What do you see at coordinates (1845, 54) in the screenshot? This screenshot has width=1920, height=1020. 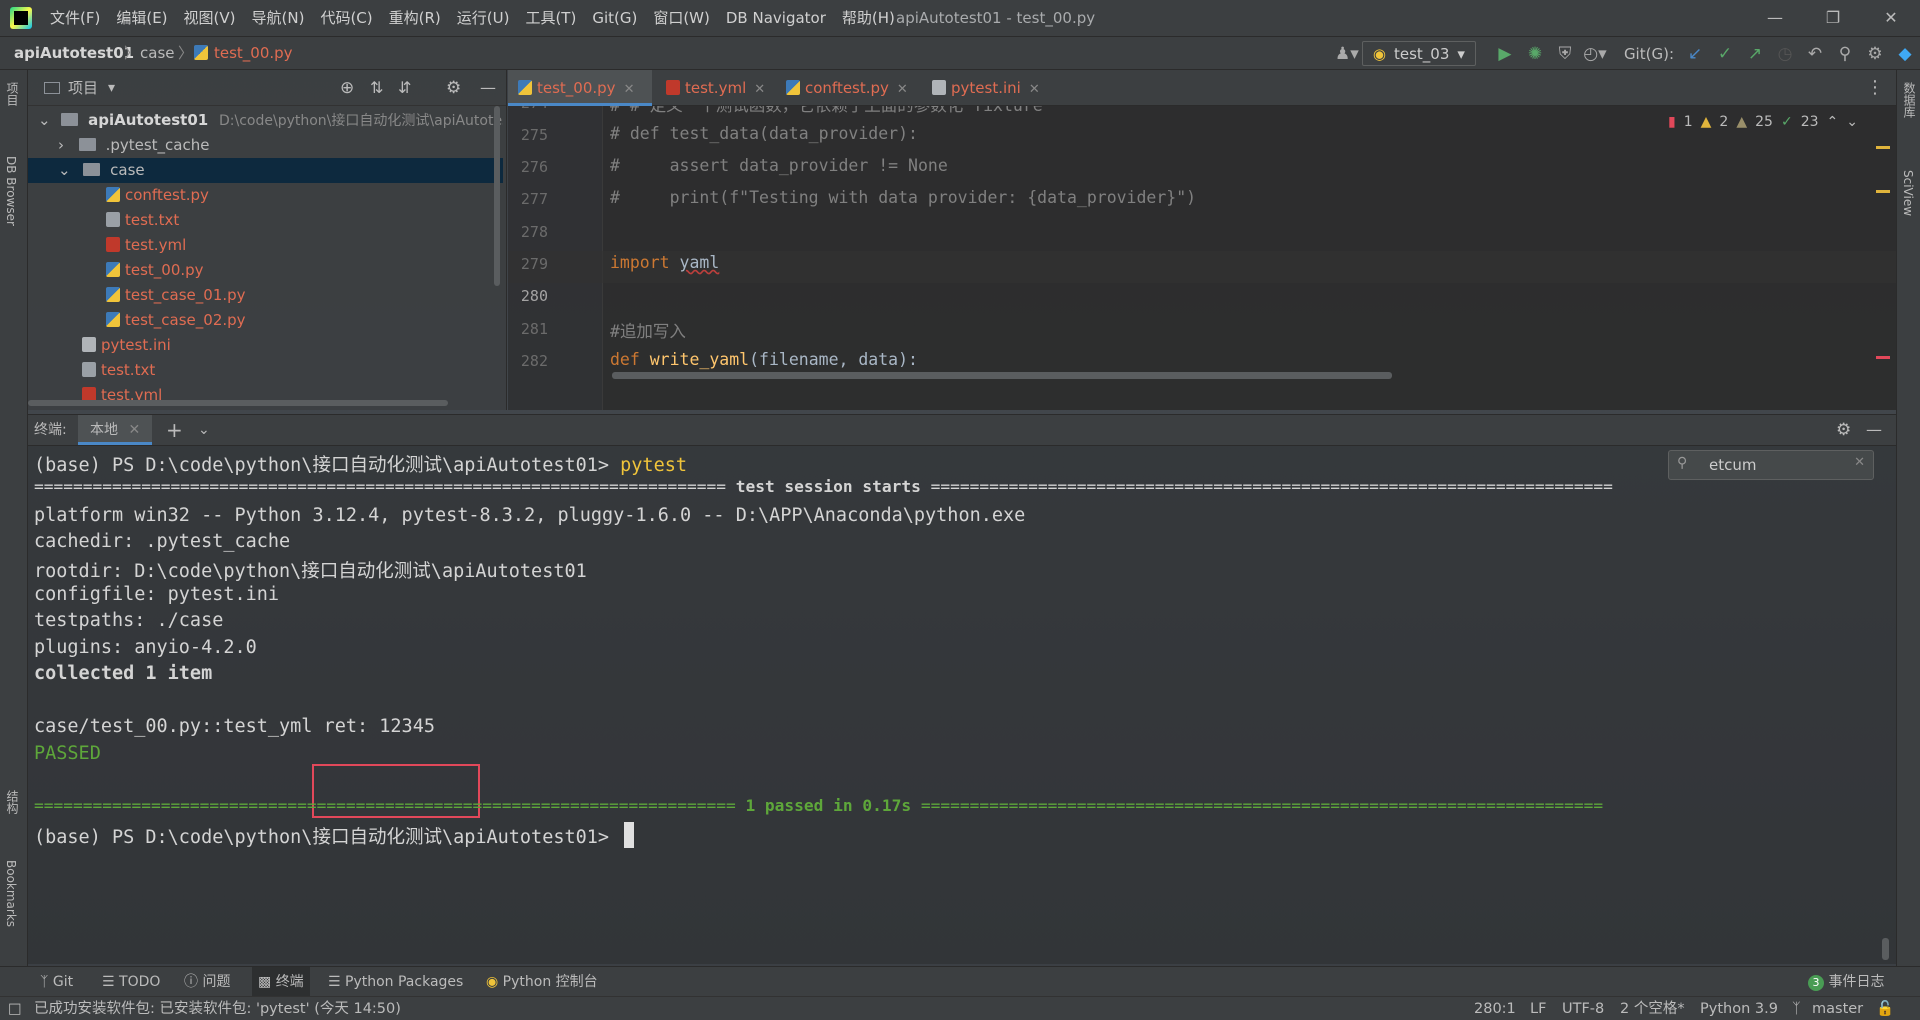 I see `search-icon: ⚲` at bounding box center [1845, 54].